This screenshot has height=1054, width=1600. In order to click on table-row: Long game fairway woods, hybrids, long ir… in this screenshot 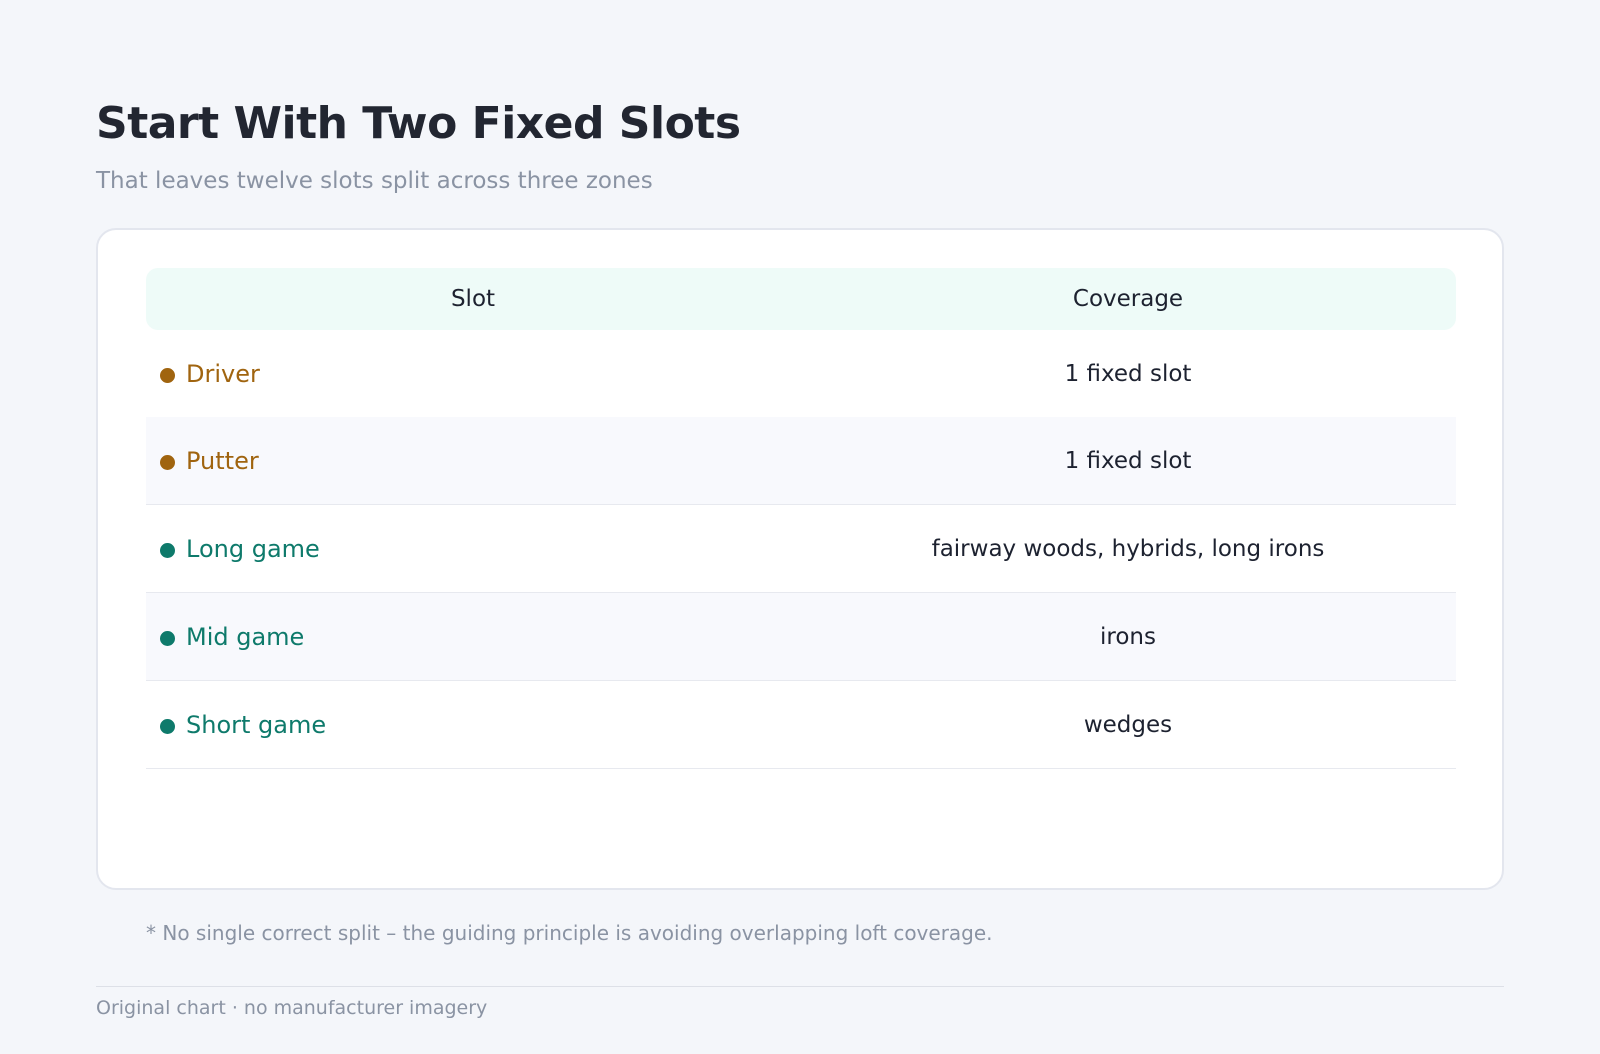, I will do `click(801, 549)`.